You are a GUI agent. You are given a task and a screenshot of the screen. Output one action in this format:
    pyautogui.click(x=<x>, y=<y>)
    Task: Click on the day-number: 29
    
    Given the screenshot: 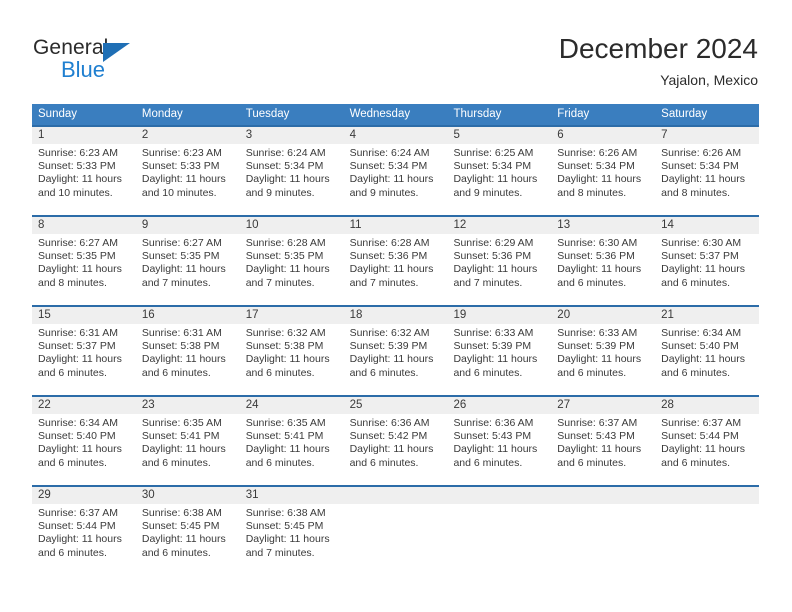 What is the action you would take?
    pyautogui.click(x=84, y=495)
    